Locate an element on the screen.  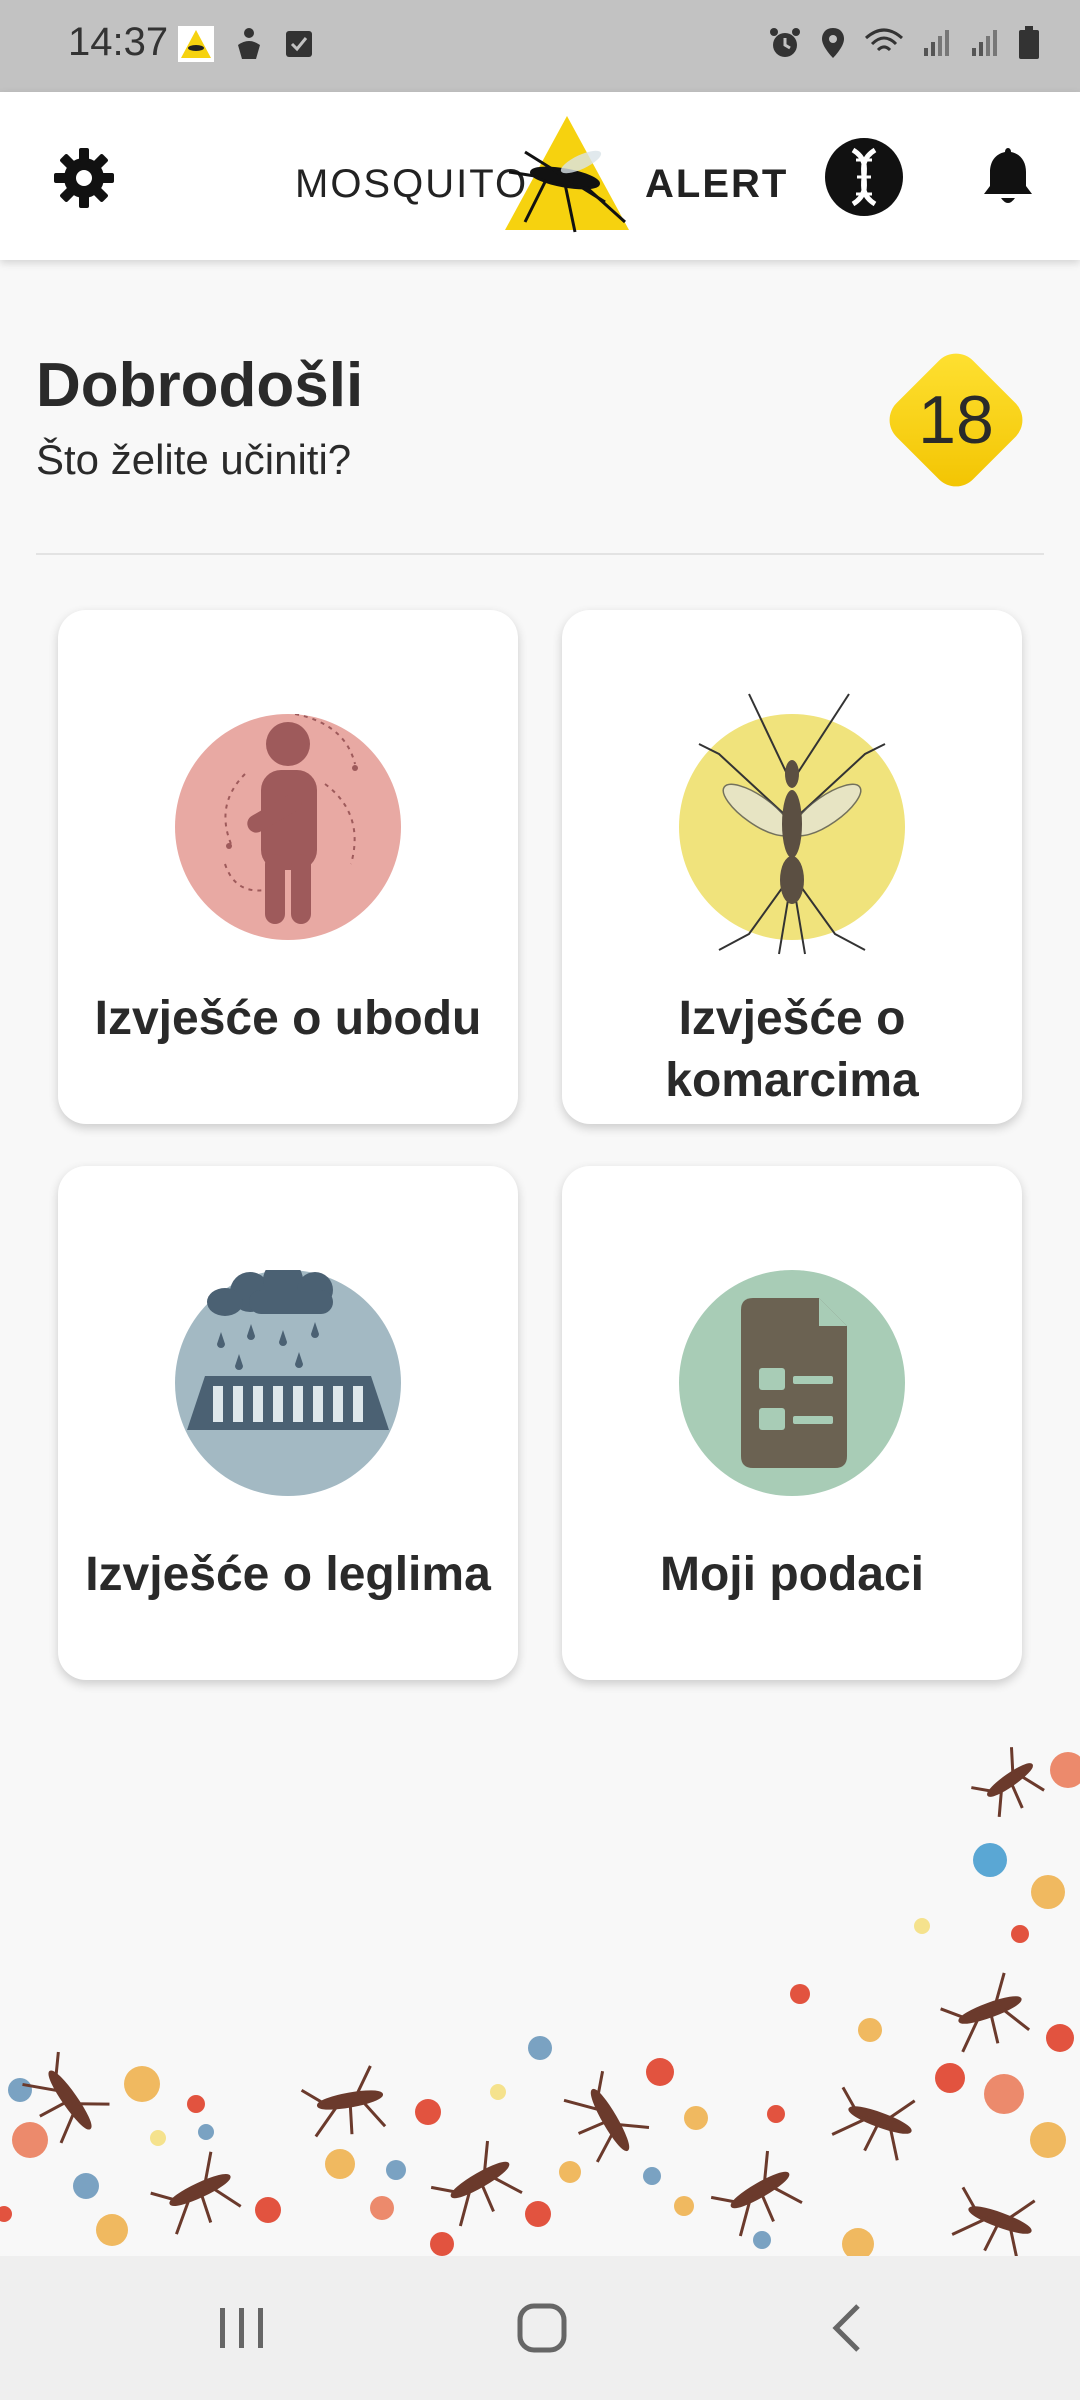
mosquito-alert-logo: MOSQUITO ALERT is located at coordinates (542, 182).